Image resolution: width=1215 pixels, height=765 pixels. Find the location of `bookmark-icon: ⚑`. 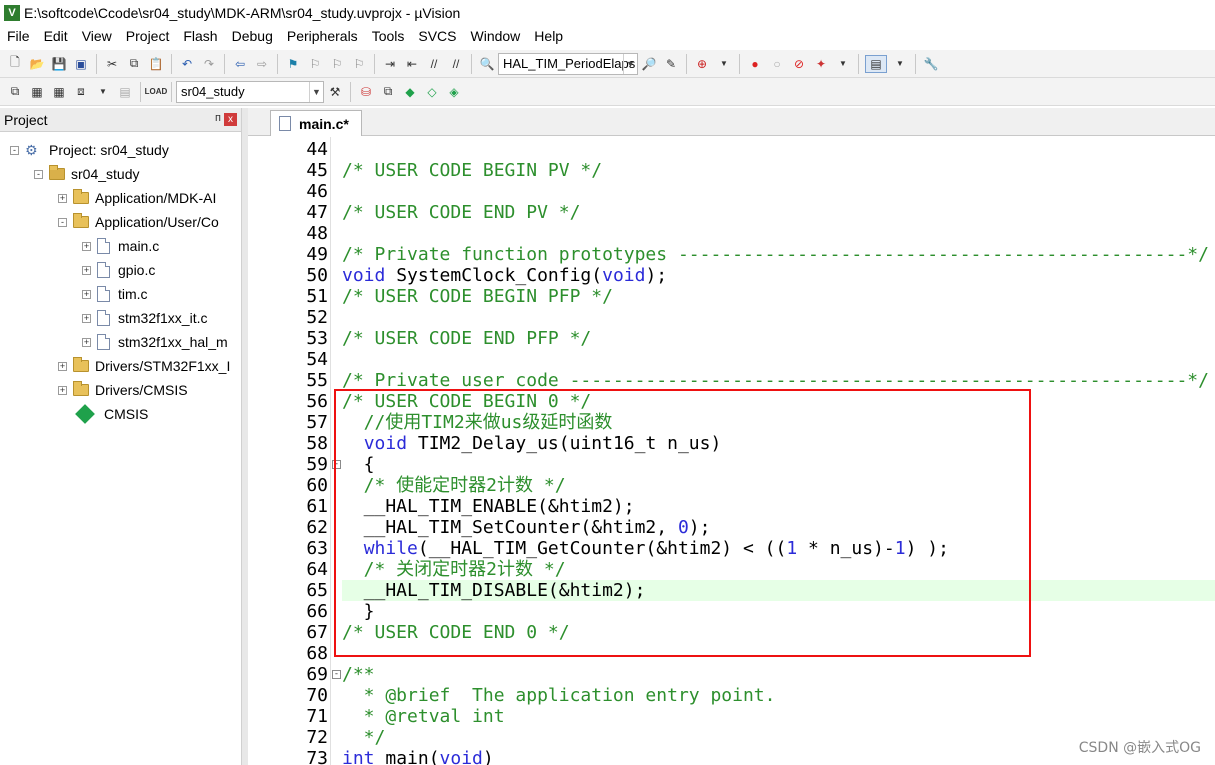

bookmark-icon: ⚑ is located at coordinates (293, 64).